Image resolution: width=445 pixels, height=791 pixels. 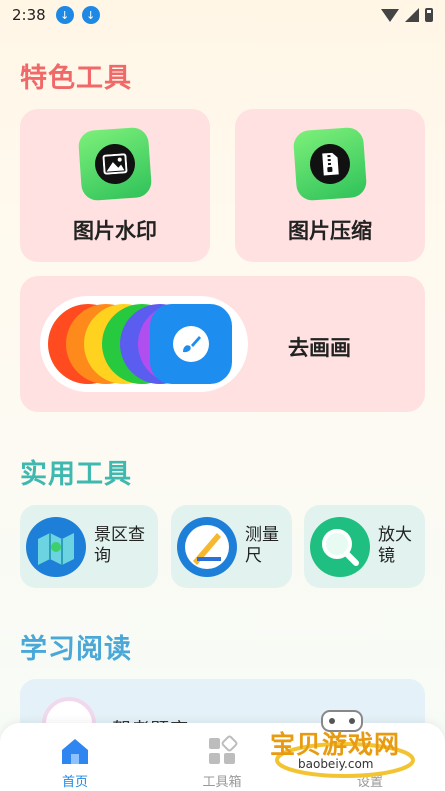 I want to click on nav-home: 首页, so click(x=75, y=762).